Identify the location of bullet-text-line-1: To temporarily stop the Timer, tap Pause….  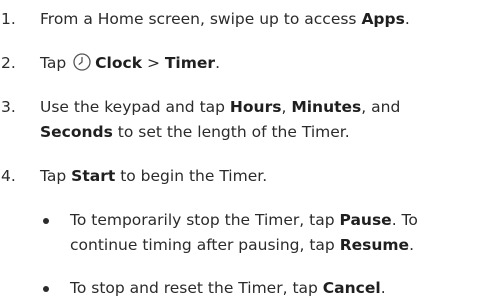
(275, 220).